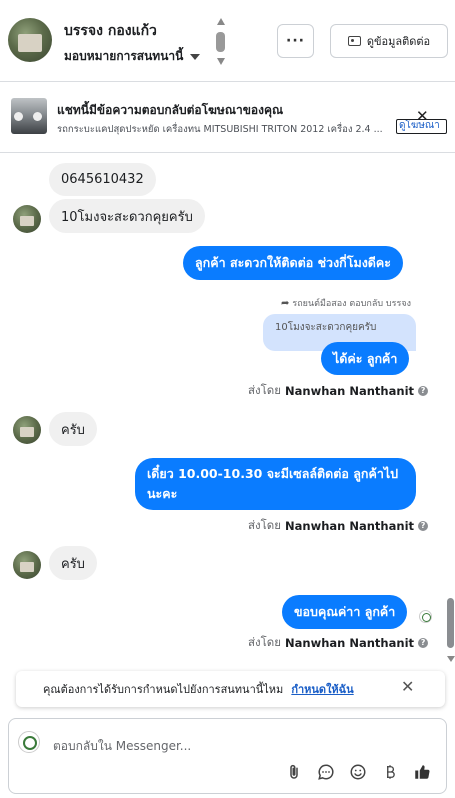 The height and width of the screenshot is (798, 455). Describe the element at coordinates (30, 40) in the screenshot. I see `contact-avatar` at that location.